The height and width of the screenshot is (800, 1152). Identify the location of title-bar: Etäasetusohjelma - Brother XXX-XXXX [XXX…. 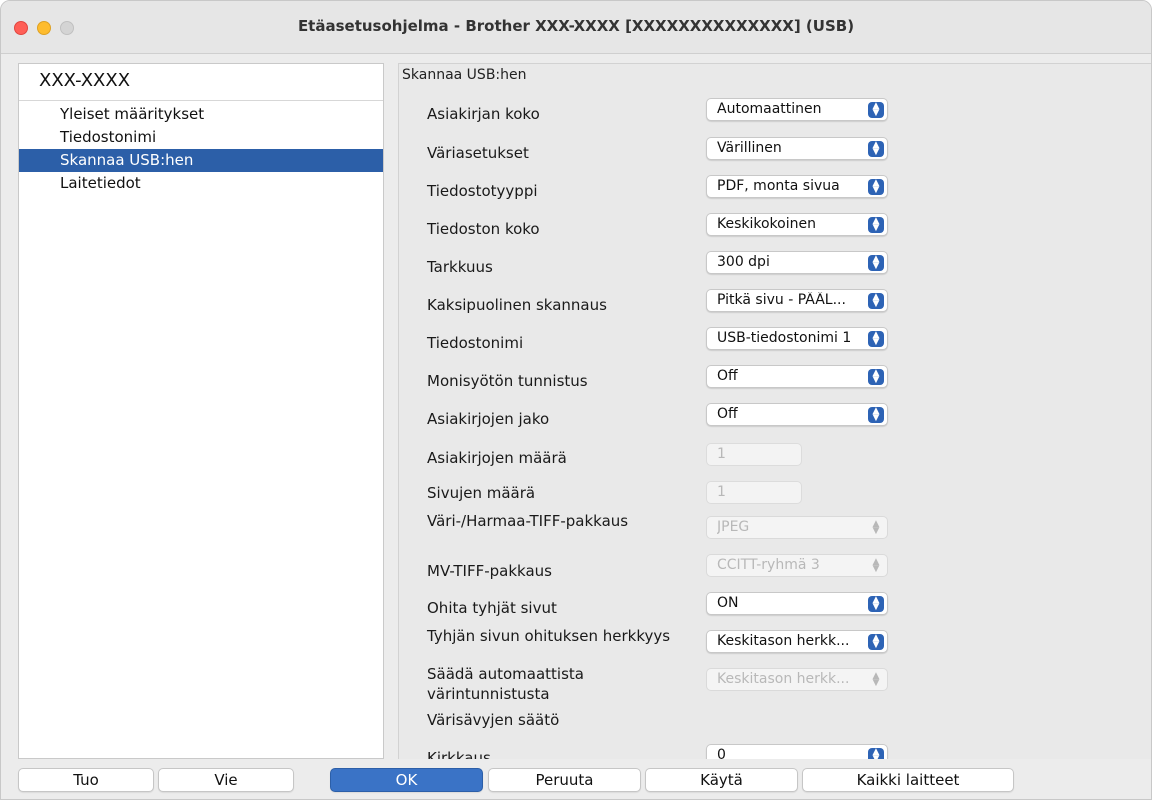
(576, 27).